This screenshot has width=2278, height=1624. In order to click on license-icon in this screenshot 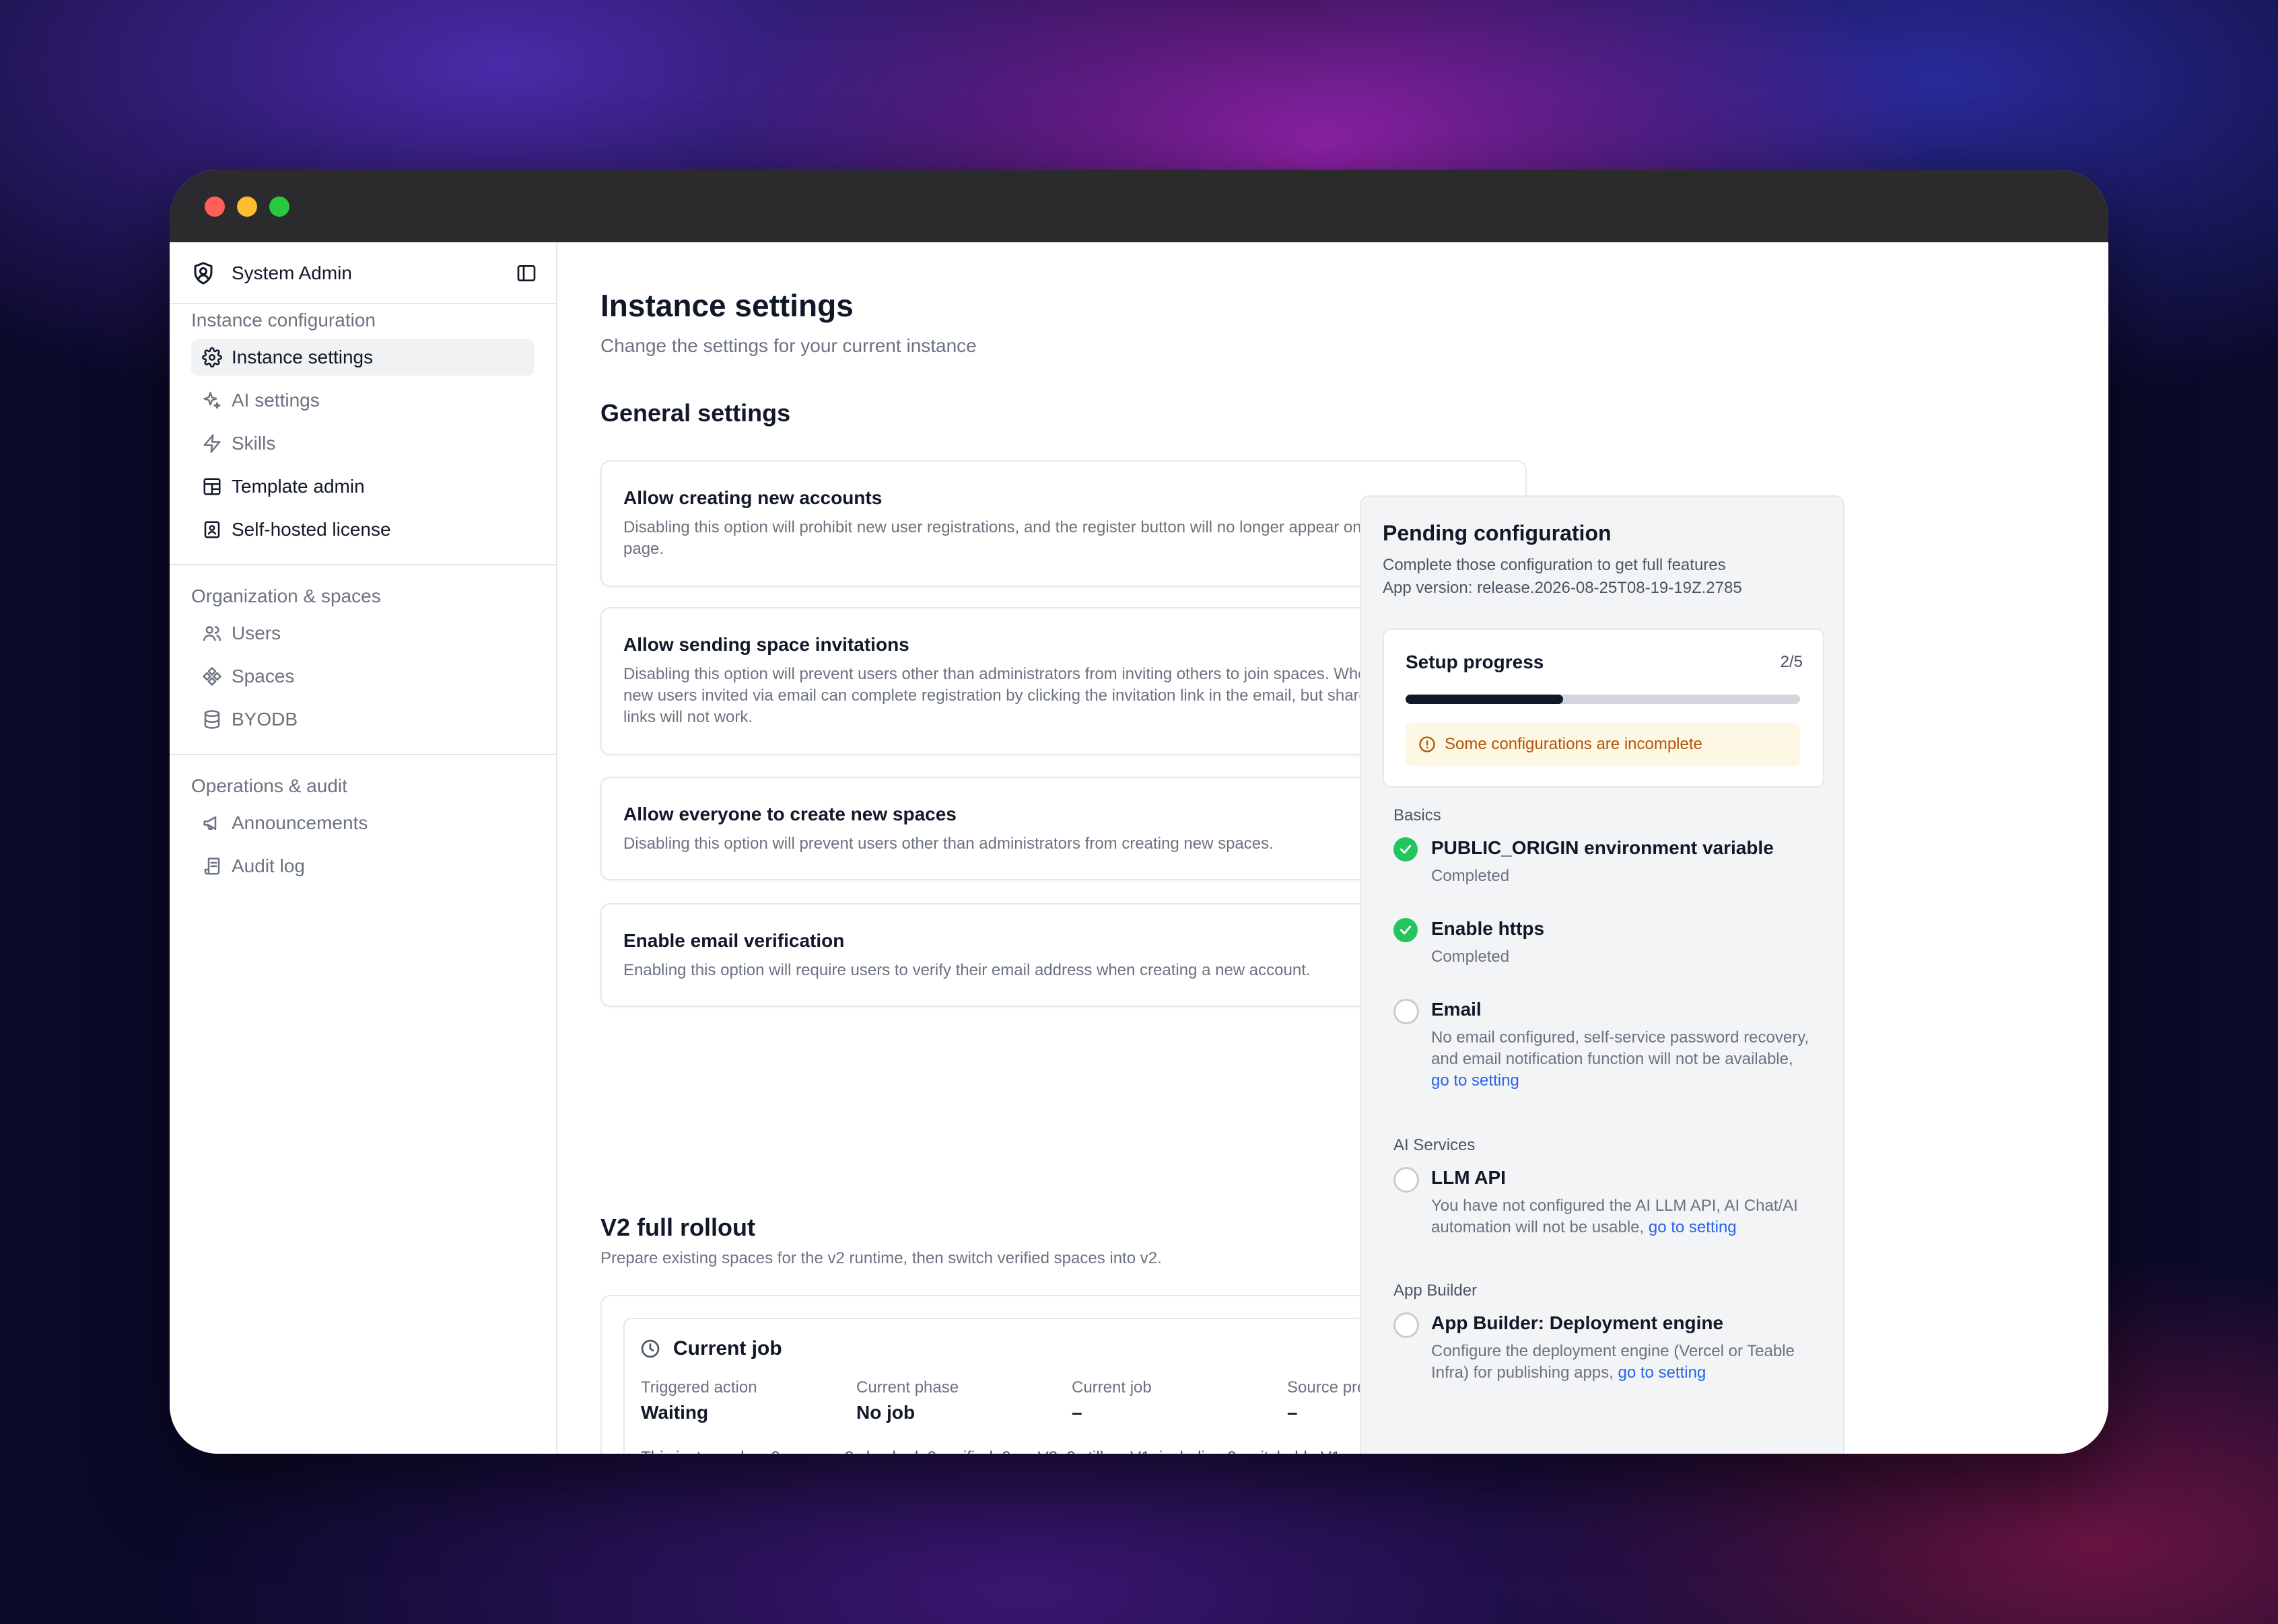, I will do `click(212, 529)`.